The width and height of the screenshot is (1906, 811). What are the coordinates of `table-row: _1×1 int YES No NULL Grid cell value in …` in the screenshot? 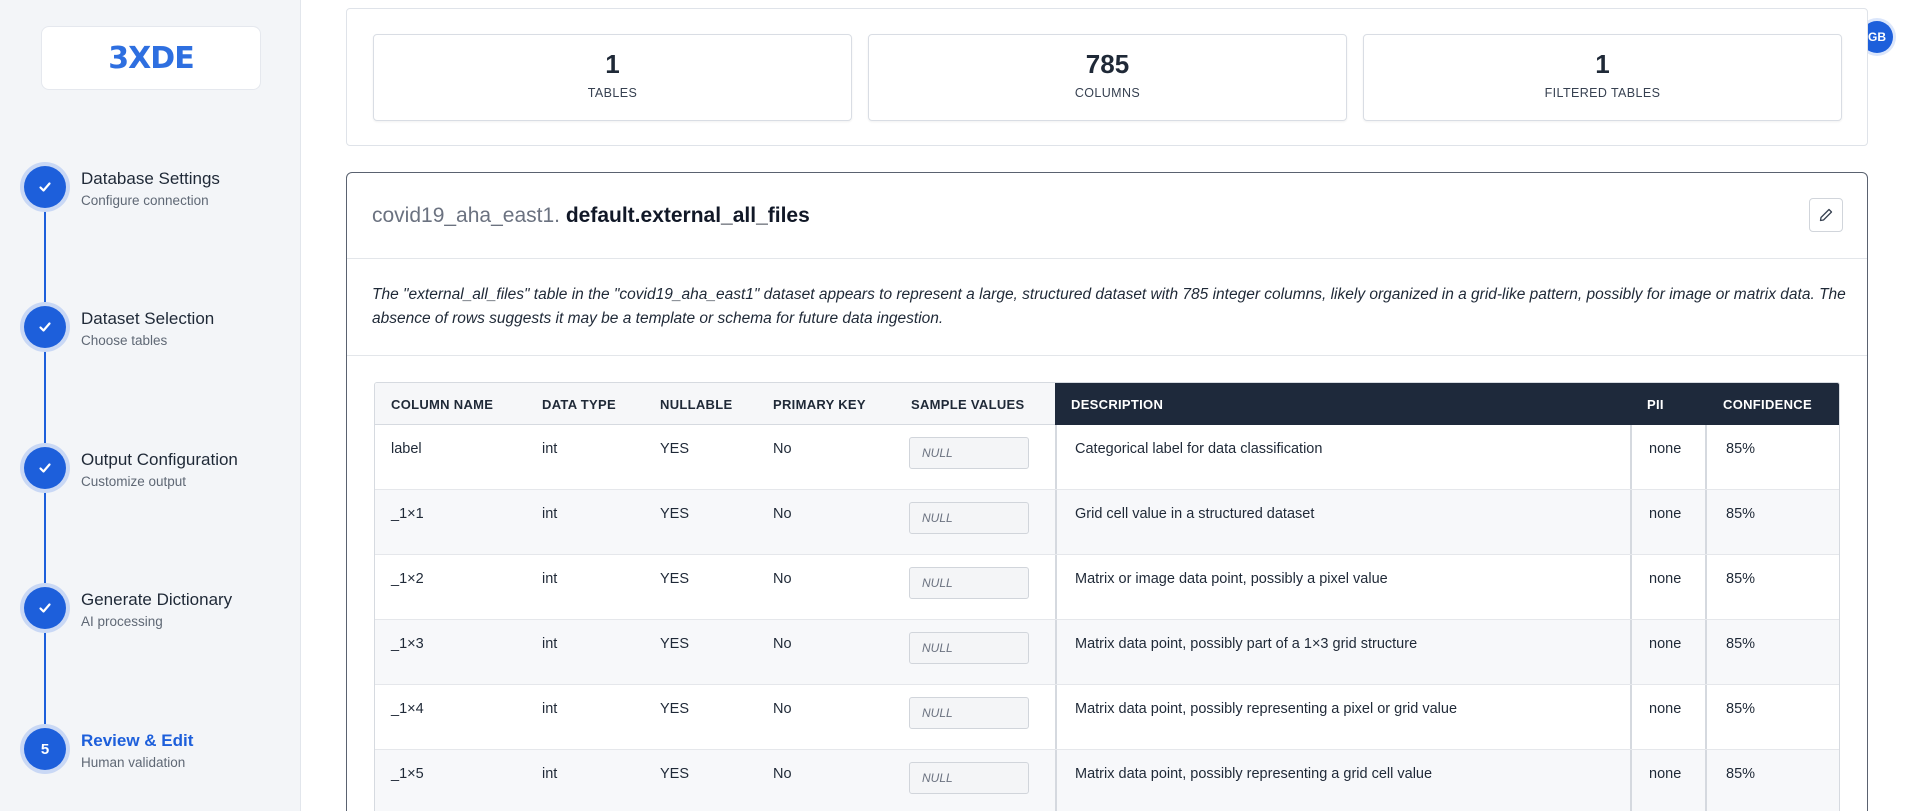 It's located at (1107, 522).